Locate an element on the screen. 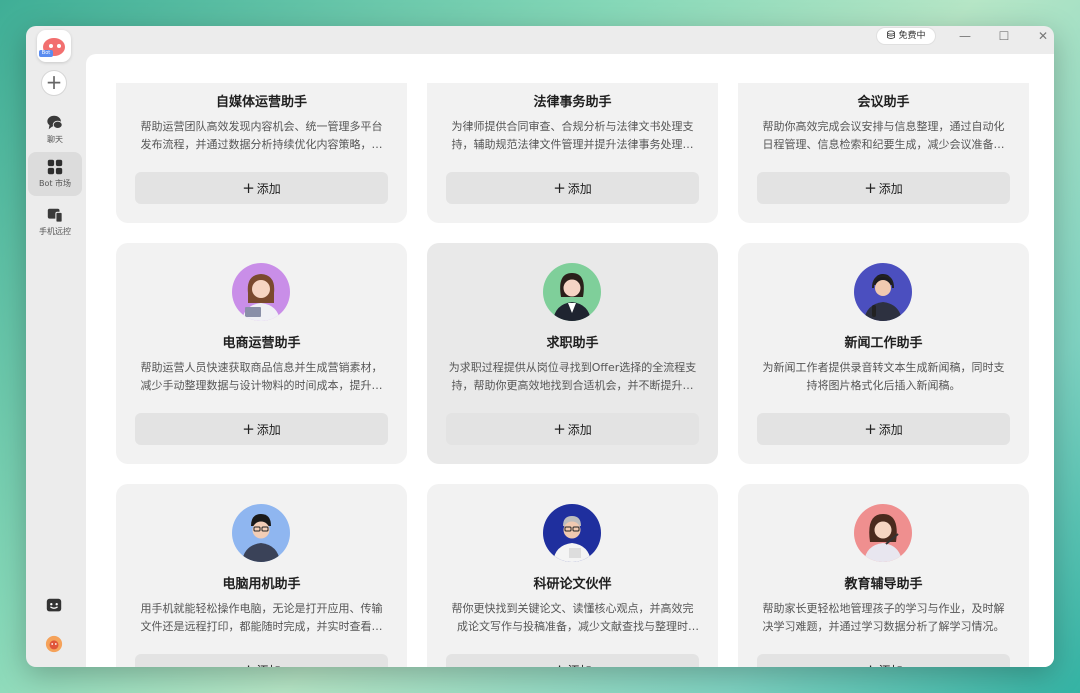 This screenshot has height=693, width=1080. bot-avatar-computer is located at coordinates (261, 533).